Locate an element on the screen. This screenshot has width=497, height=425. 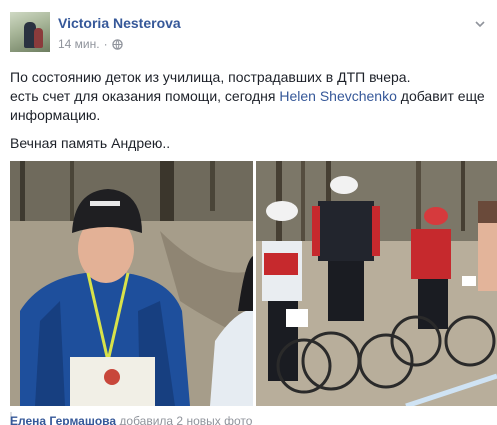
shared-by-line: Елена Гермашова добавила 2 новых фото is located at coordinates (131, 419).